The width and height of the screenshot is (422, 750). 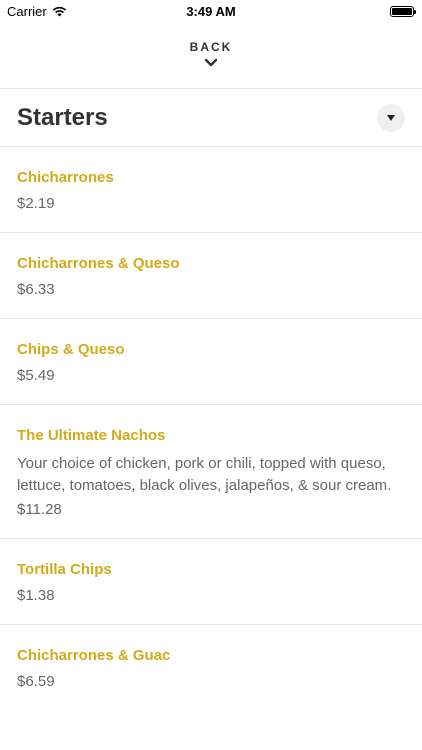 I want to click on status-time: 3:49 AM, so click(x=211, y=11).